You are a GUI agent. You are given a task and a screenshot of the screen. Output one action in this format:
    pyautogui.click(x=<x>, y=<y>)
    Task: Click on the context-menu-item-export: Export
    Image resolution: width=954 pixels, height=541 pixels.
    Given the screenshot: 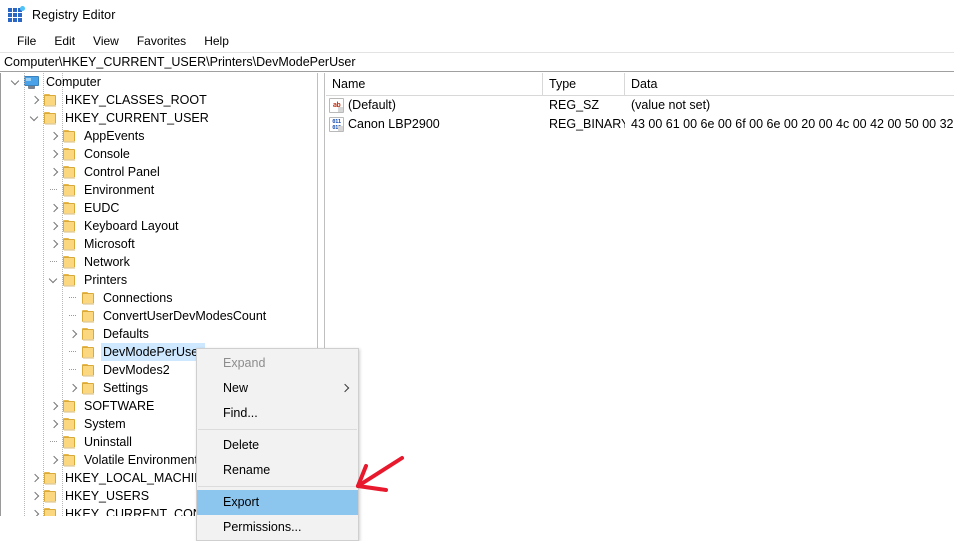 What is the action you would take?
    pyautogui.click(x=277, y=502)
    